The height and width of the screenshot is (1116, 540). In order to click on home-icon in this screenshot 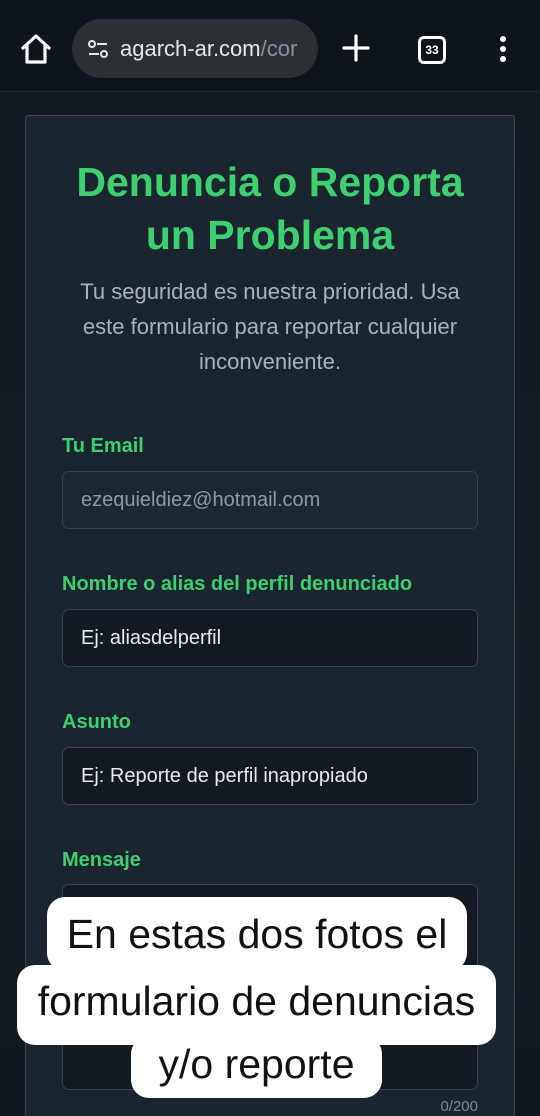, I will do `click(36, 49)`.